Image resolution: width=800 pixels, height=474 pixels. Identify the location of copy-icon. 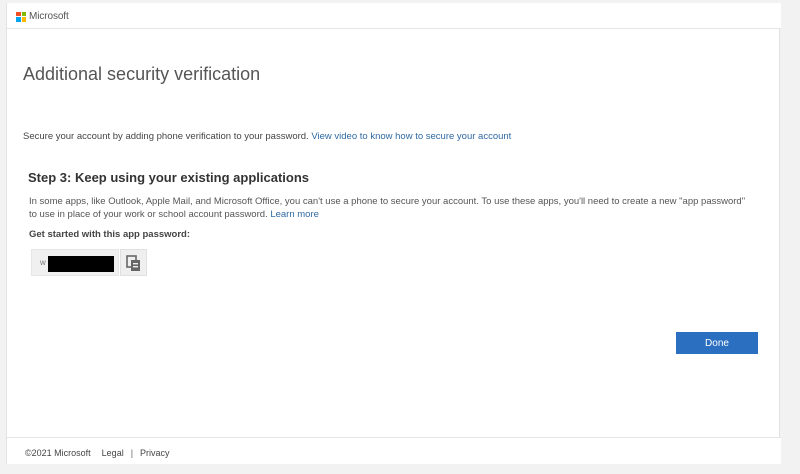
(133, 263).